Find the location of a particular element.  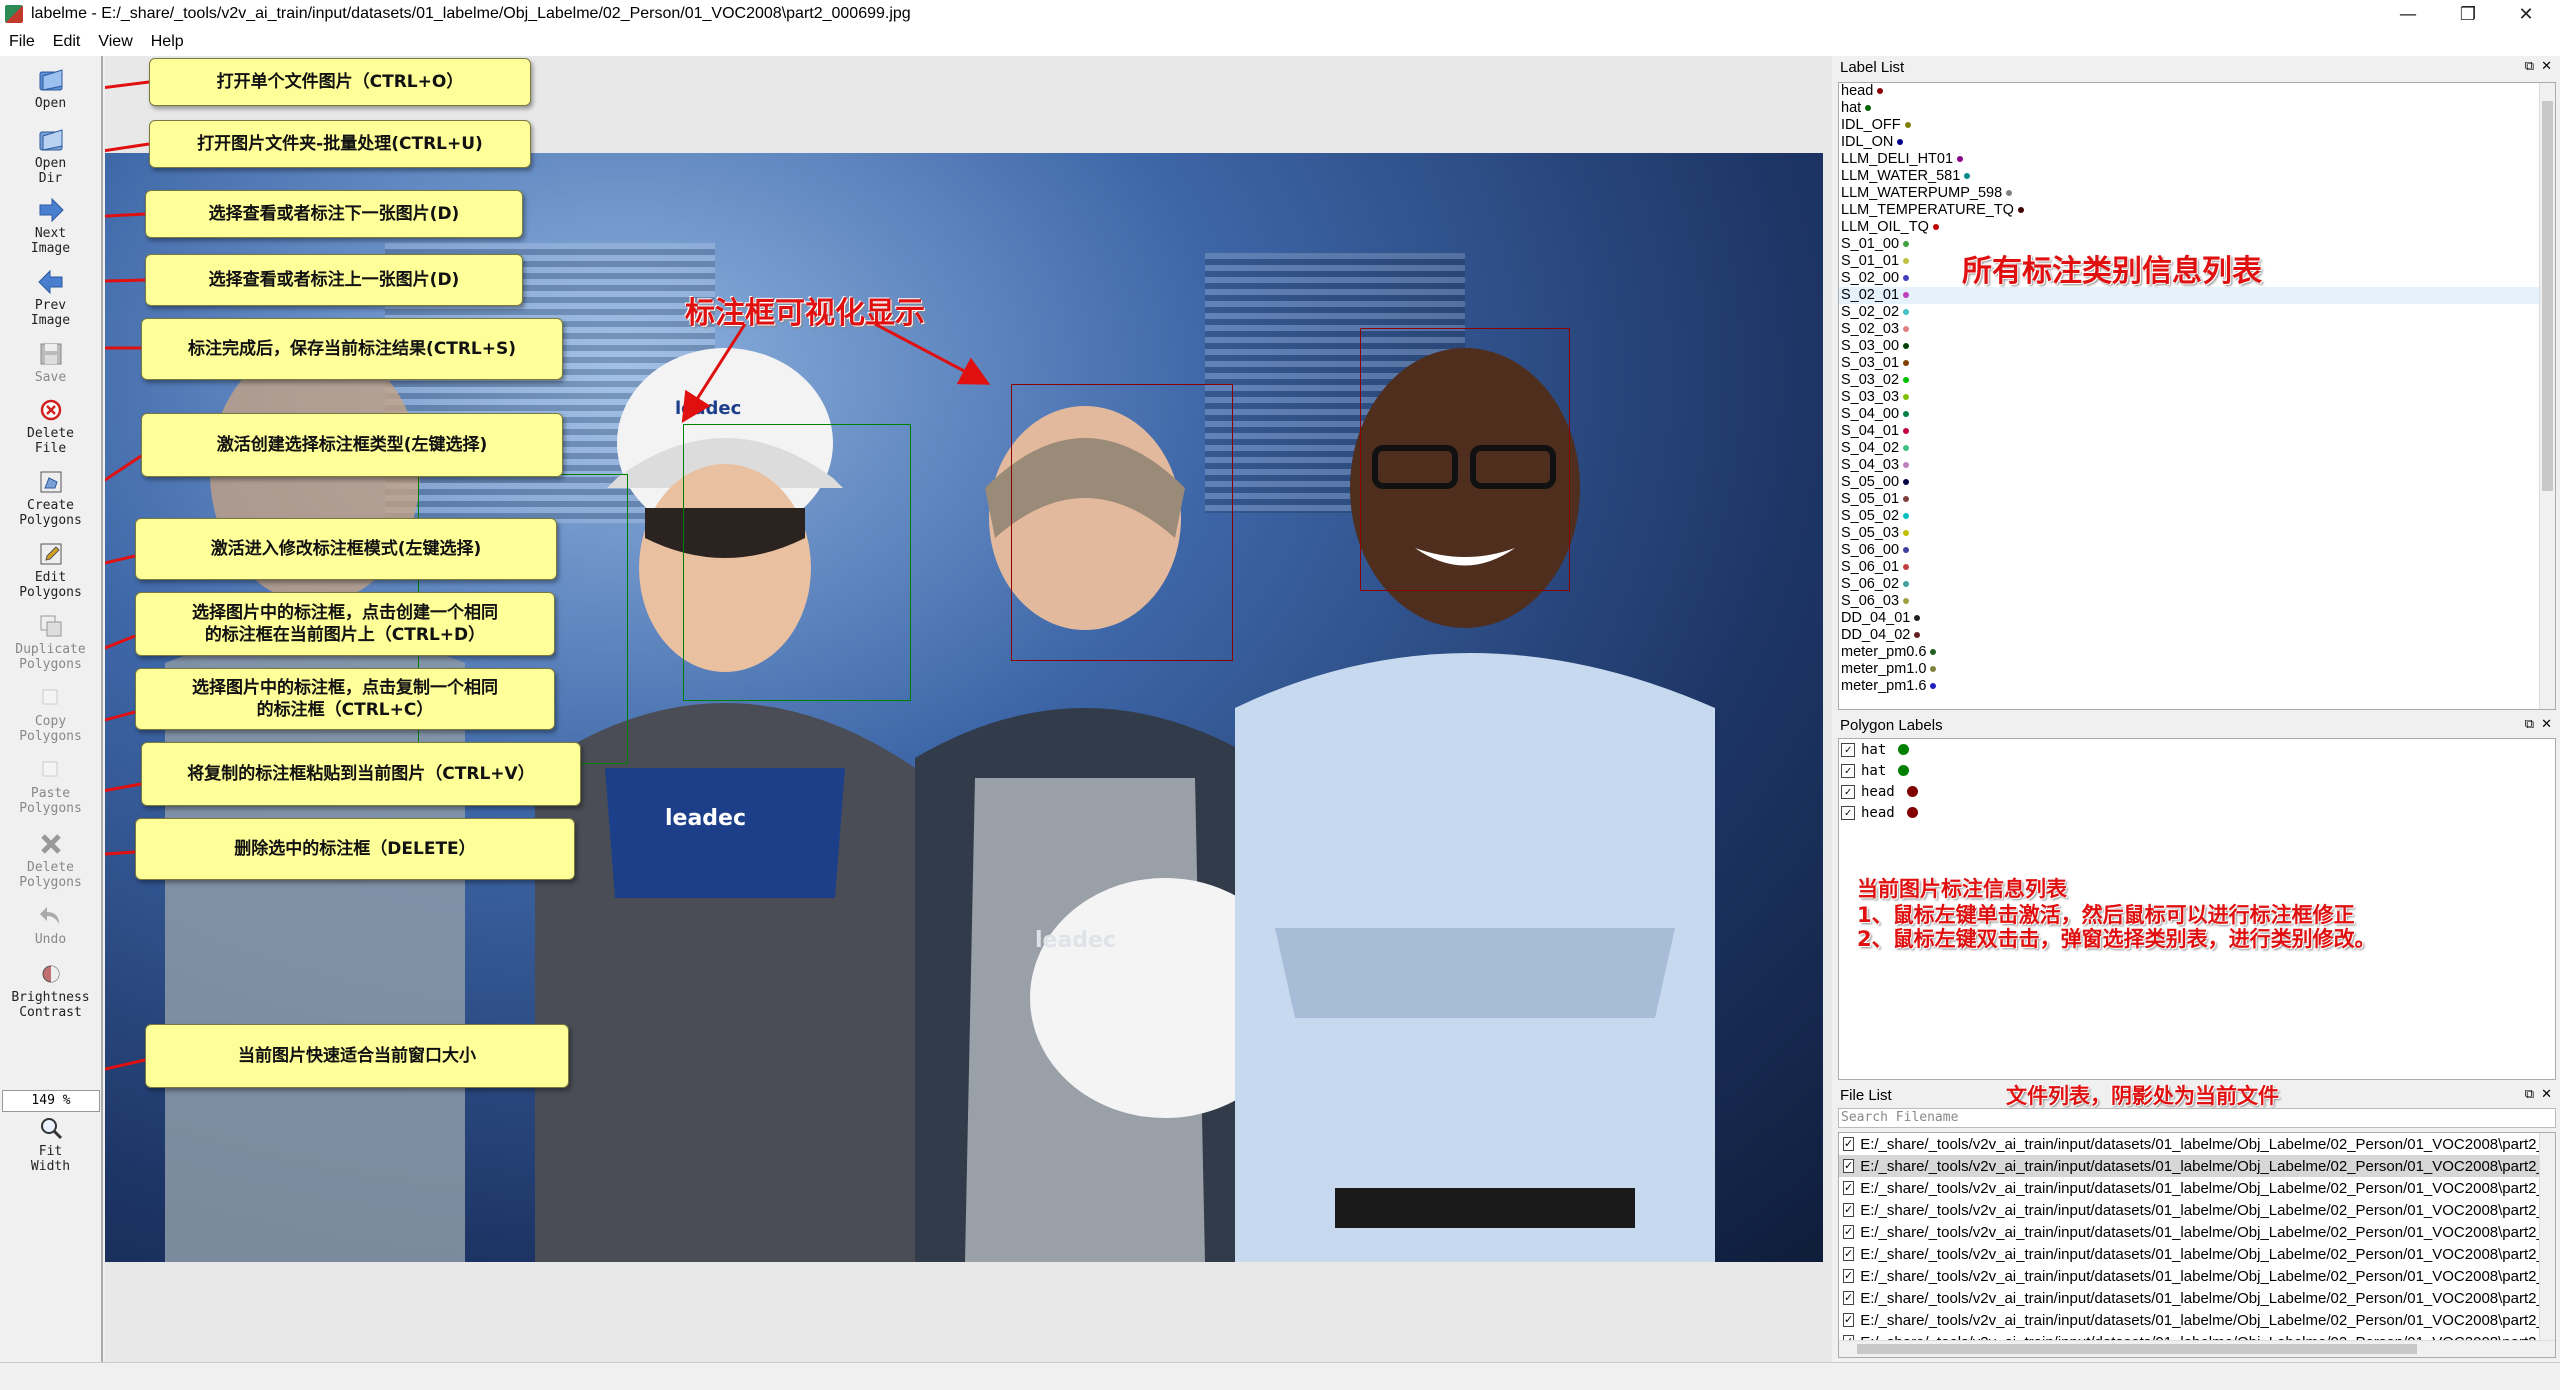

label-list-item: S_04_00 is located at coordinates (2197, 414).